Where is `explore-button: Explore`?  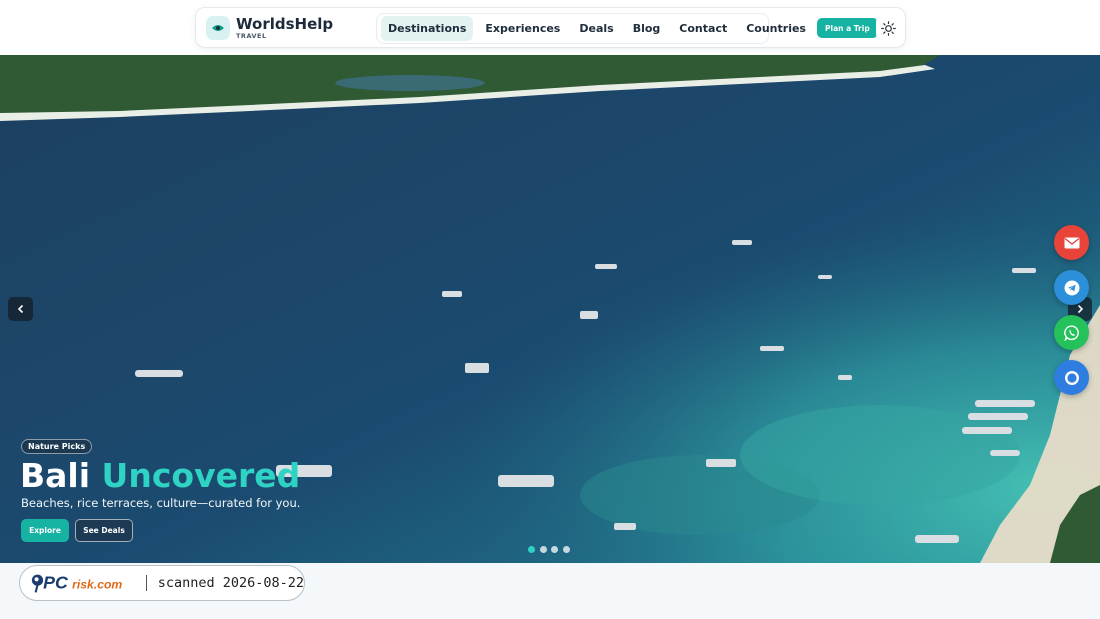 explore-button: Explore is located at coordinates (45, 530).